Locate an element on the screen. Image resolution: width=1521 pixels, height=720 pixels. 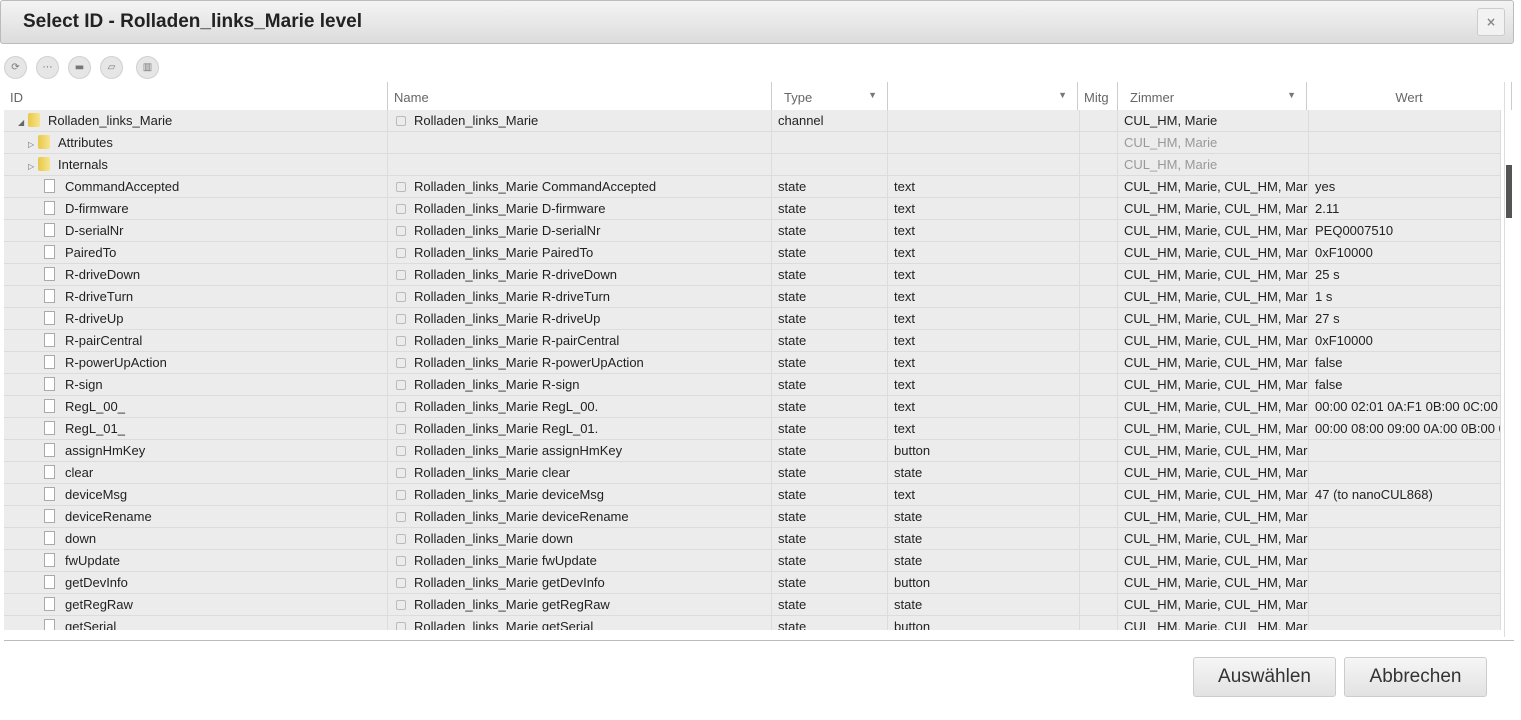
close-icon: × is located at coordinates (1491, 22).